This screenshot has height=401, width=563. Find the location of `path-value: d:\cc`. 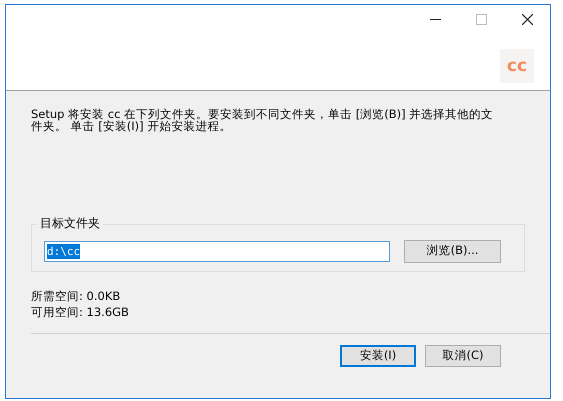

path-value: d:\cc is located at coordinates (63, 251).